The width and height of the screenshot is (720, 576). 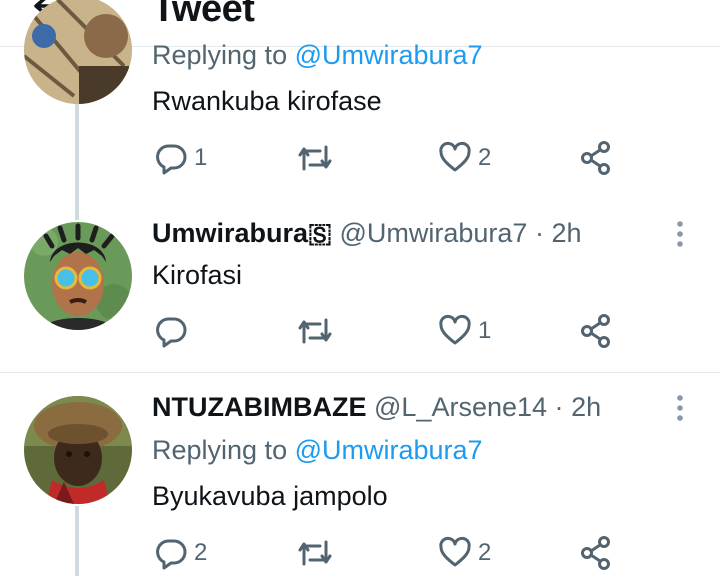 I want to click on tweet-header: NTUZABIMBAZE @L_Arsene14 · 2h, so click(x=376, y=407).